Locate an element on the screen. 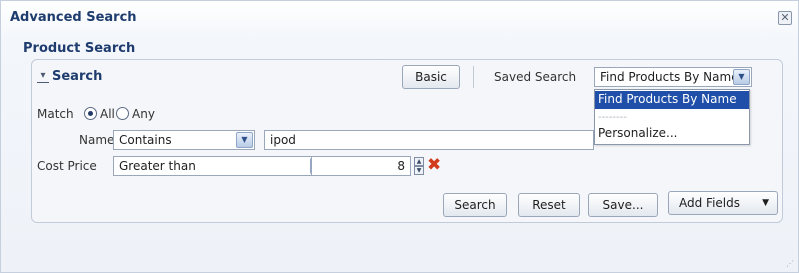 This screenshot has height=273, width=799. reset-button: Reset is located at coordinates (549, 205).